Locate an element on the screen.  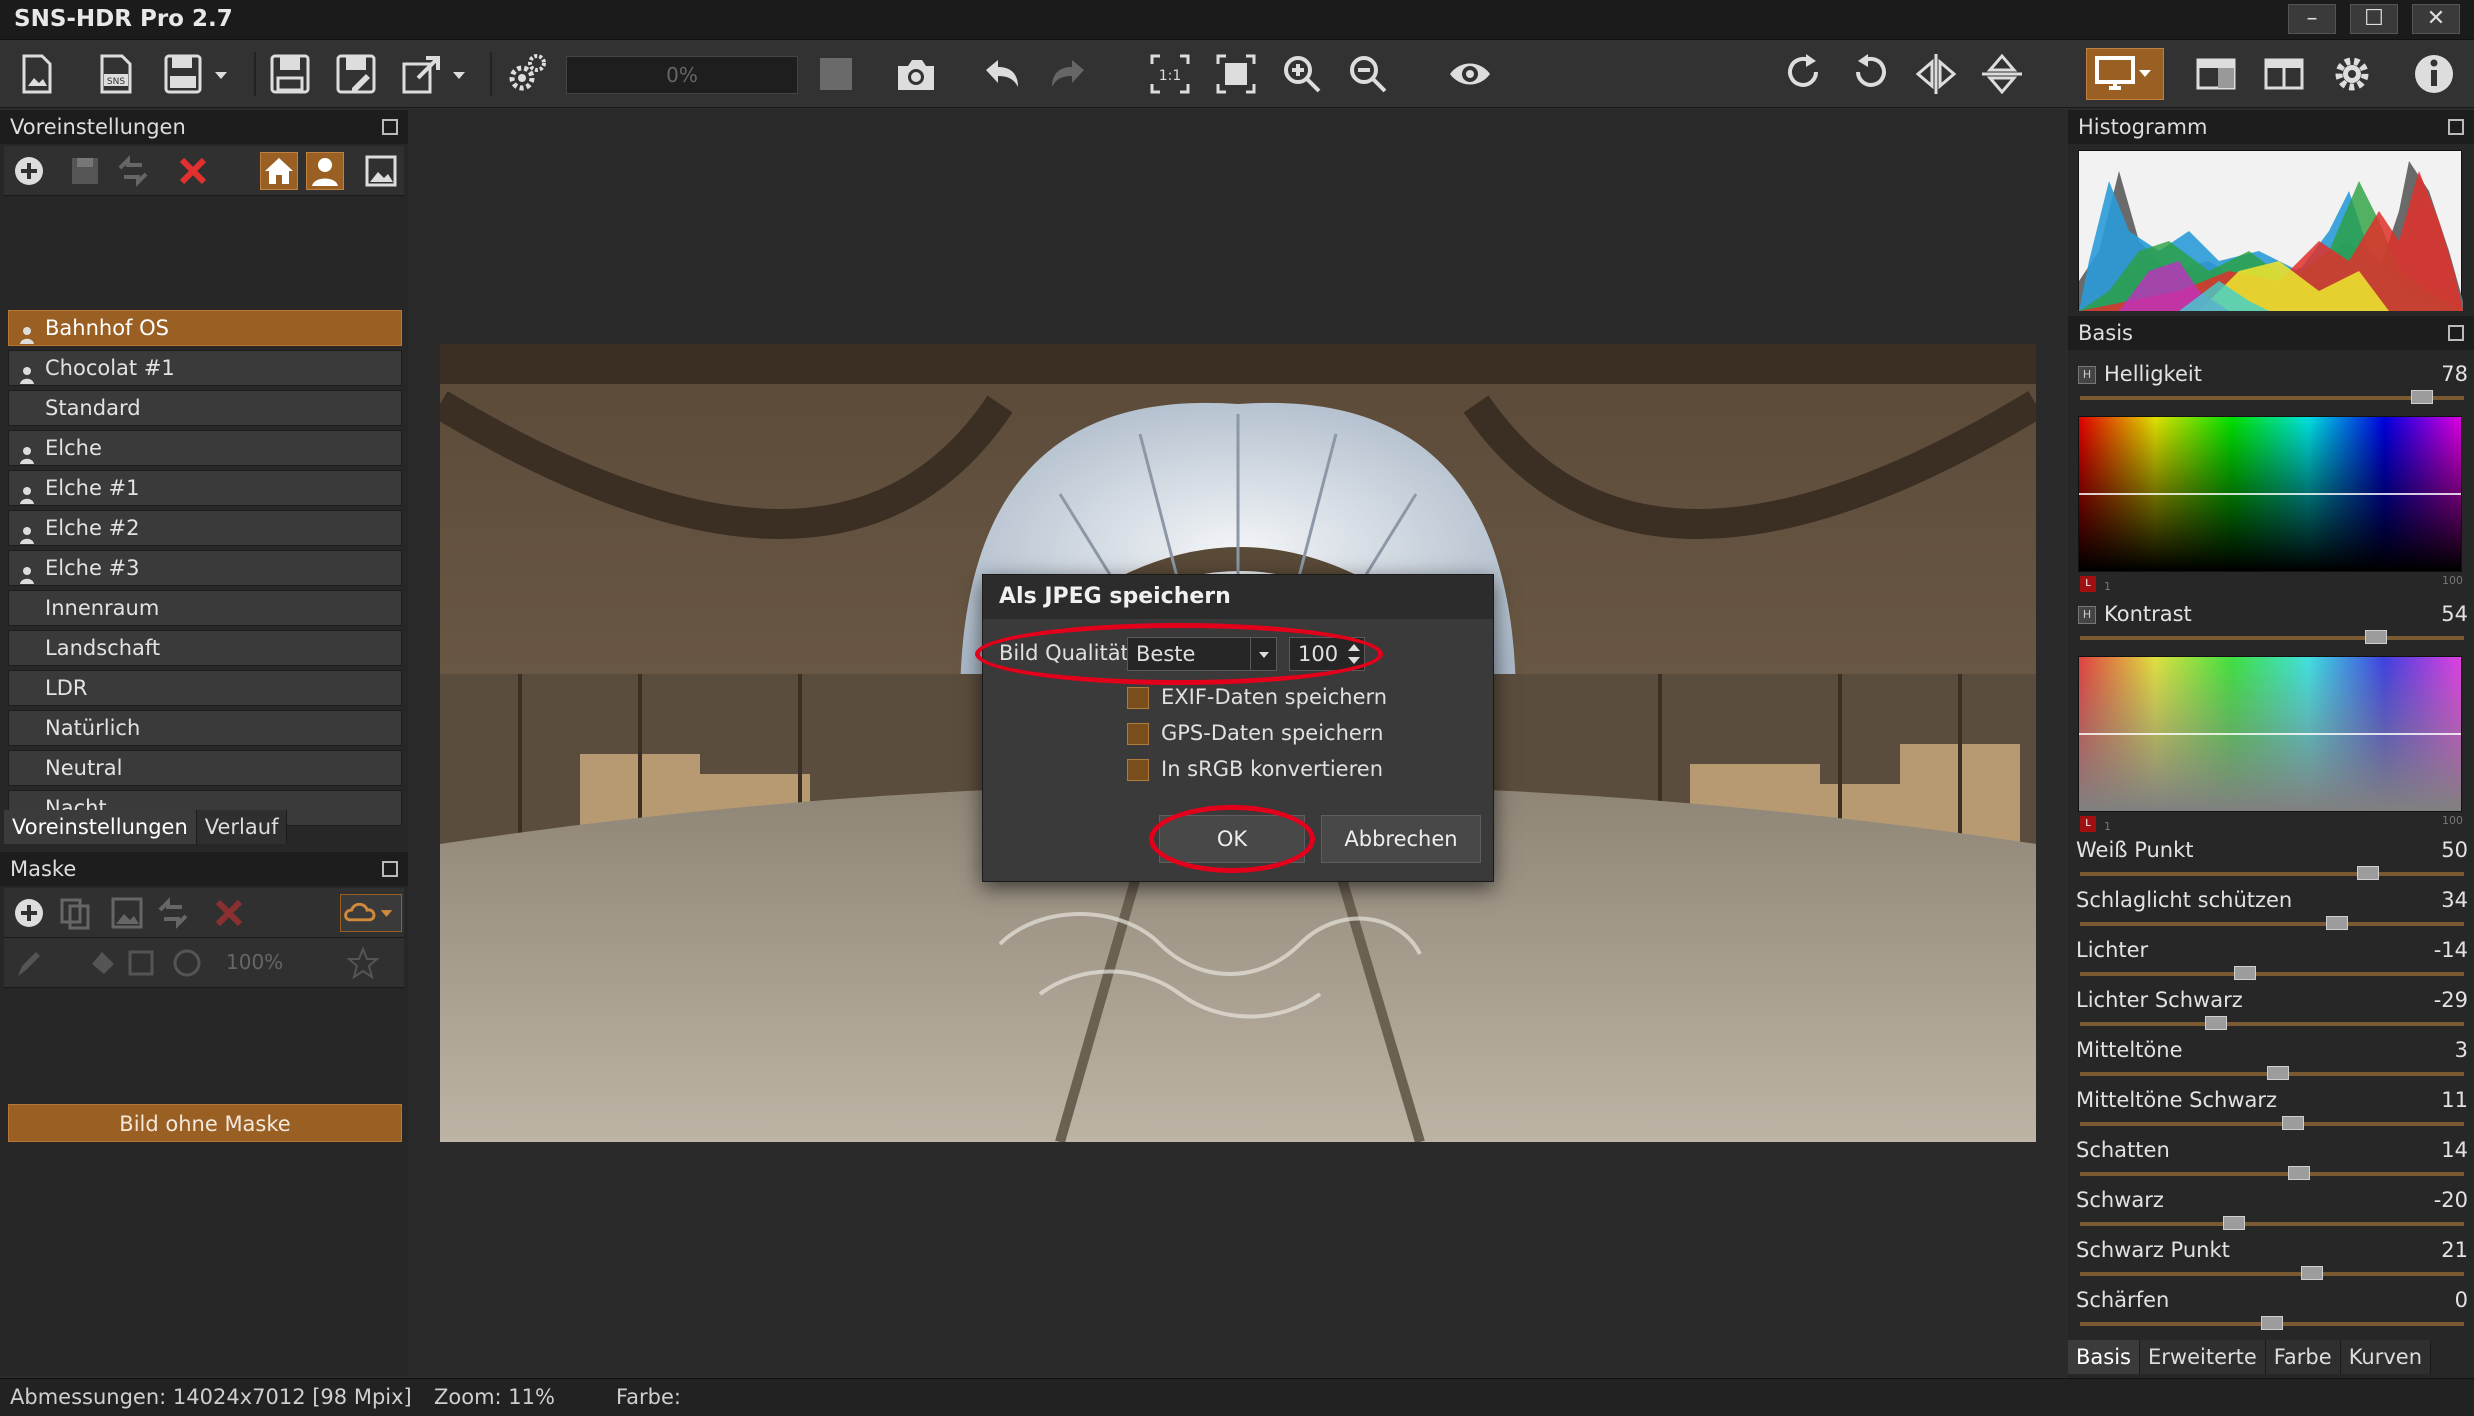
slider-row: Schwarz -20 is located at coordinates (2272, 1211).